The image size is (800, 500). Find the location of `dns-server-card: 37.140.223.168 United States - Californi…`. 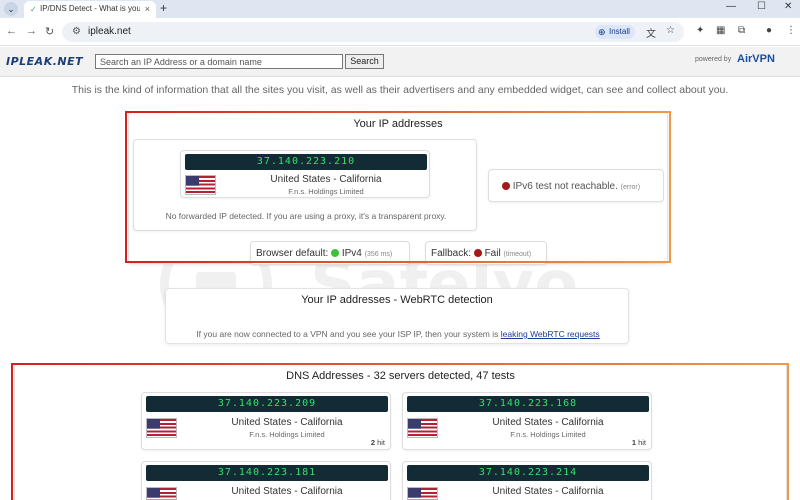

dns-server-card: 37.140.223.168 United States - Californi… is located at coordinates (527, 421).